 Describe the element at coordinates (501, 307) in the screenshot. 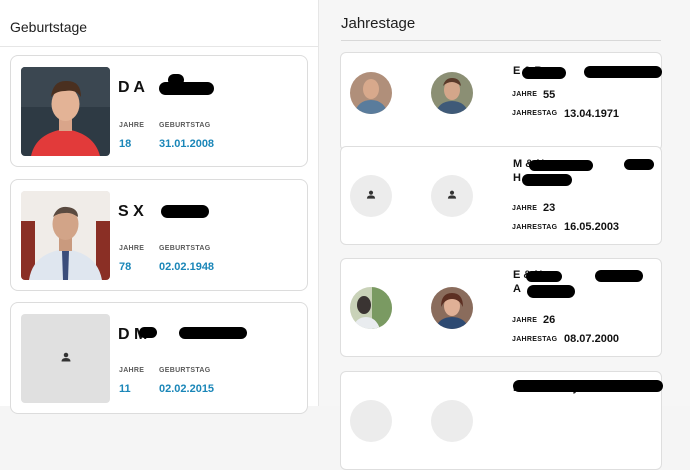

I see `anniversary-card: E & N A JAHRE 26 JAHRESTAG 08.07.2000` at that location.